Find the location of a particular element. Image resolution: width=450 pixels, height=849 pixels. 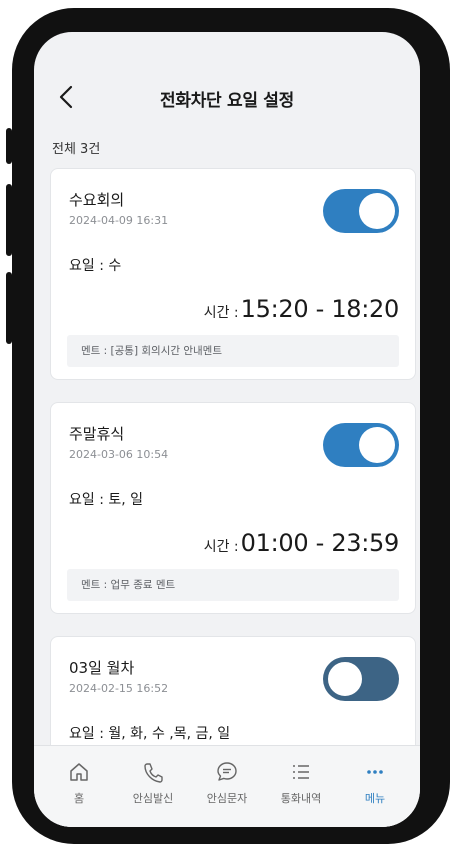

schedule-days: 요일 : 토, 일 is located at coordinates (106, 500).